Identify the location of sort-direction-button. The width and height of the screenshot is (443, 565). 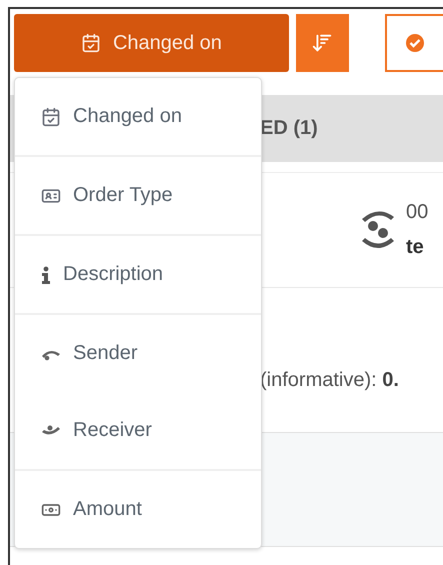
(322, 43).